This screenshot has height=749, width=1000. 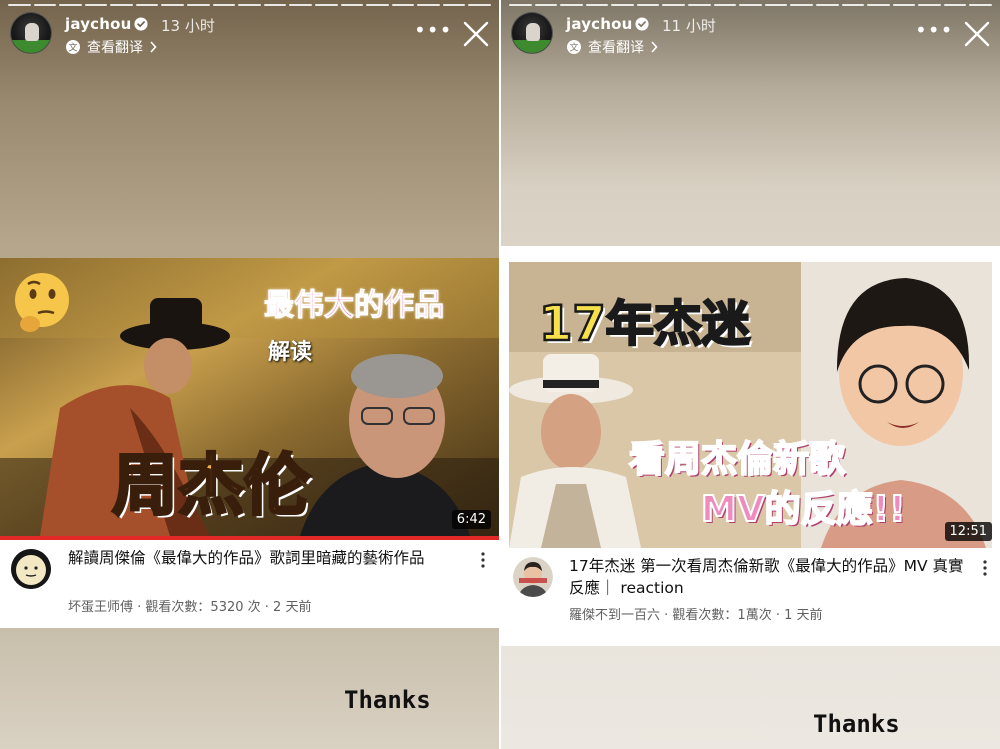 What do you see at coordinates (100, 607) in the screenshot?
I see `channel-name: 坏蛋王师傅` at bounding box center [100, 607].